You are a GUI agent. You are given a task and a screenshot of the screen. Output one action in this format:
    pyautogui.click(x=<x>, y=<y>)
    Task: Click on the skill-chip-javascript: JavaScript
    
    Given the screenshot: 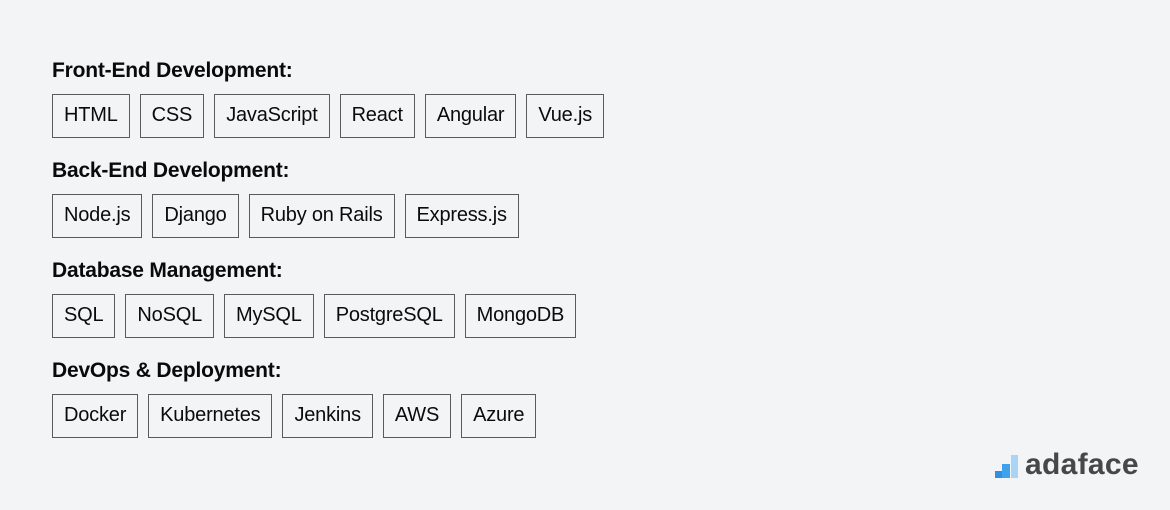 What is the action you would take?
    pyautogui.click(x=272, y=116)
    